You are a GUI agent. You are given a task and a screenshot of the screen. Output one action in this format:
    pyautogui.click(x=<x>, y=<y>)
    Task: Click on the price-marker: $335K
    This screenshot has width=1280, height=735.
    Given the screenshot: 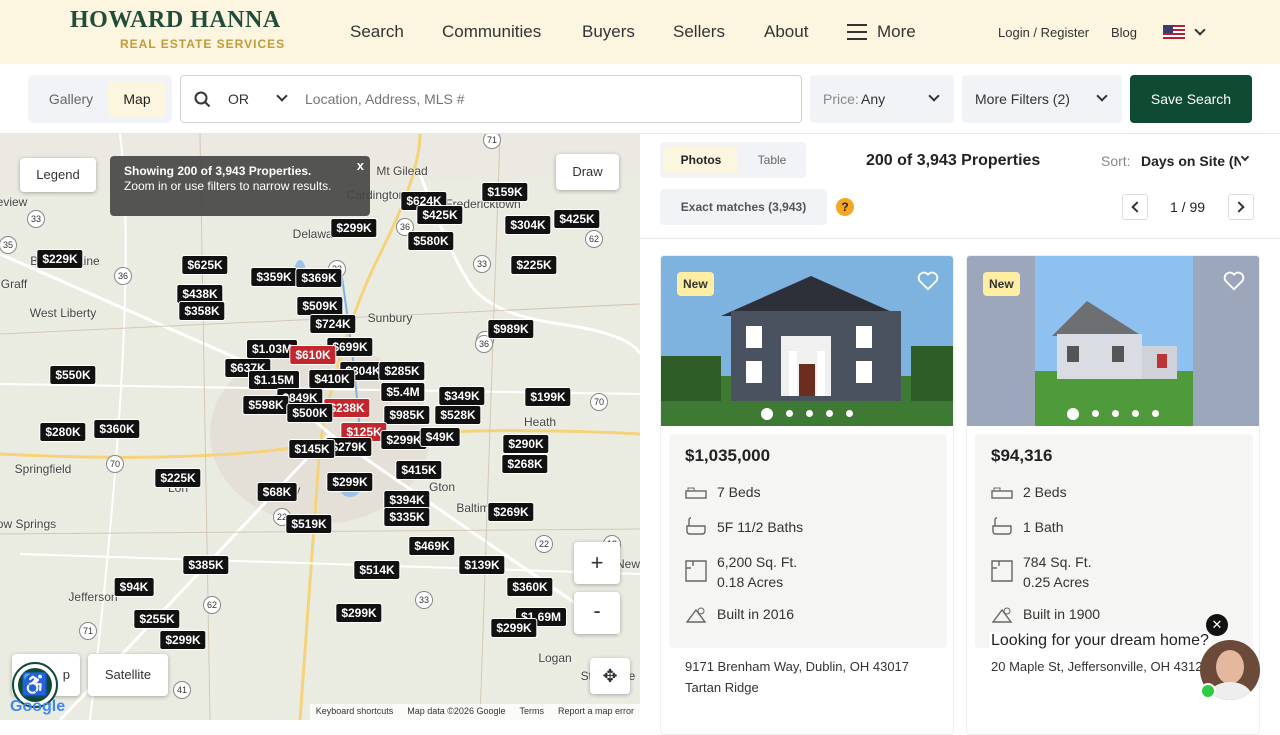 What is the action you would take?
    pyautogui.click(x=407, y=517)
    